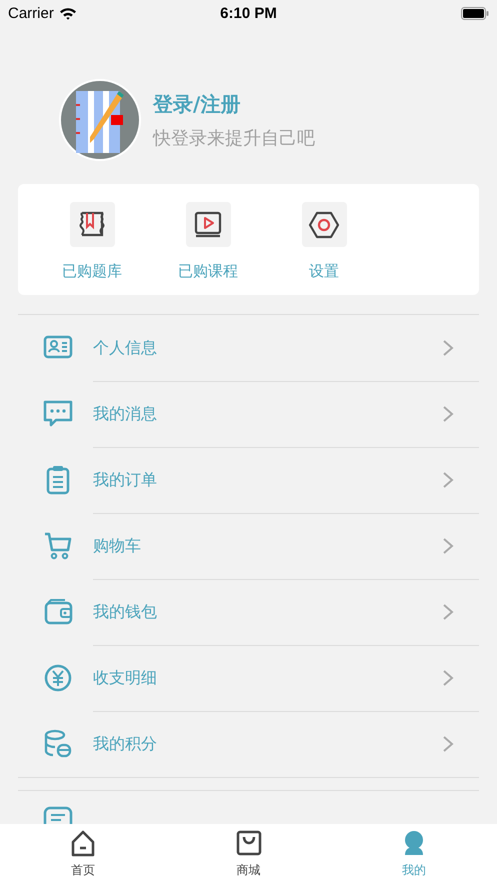 This screenshot has width=497, height=883. Describe the element at coordinates (414, 853) in the screenshot. I see `tab: 我的` at that location.